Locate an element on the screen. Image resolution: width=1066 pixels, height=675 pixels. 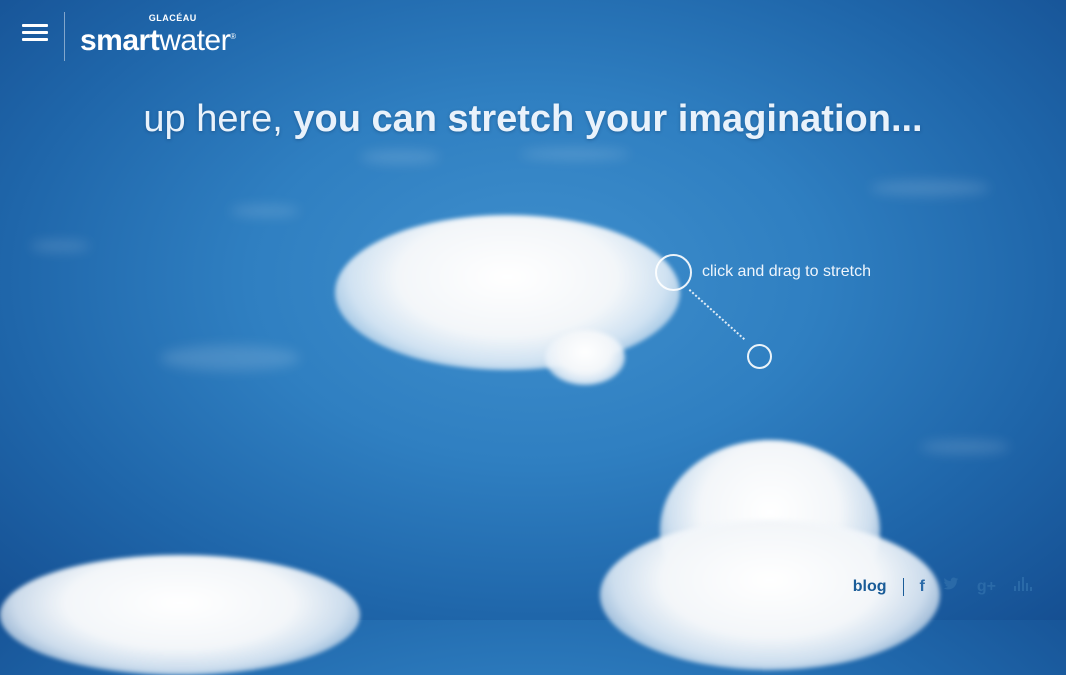
footer-links: blog f g+ is located at coordinates (942, 586).